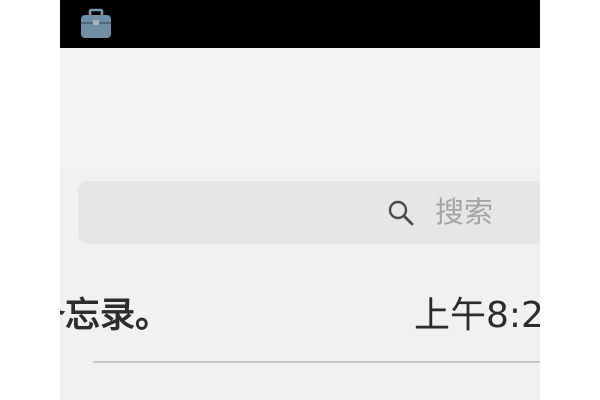  I want to click on note-divider, so click(316, 362).